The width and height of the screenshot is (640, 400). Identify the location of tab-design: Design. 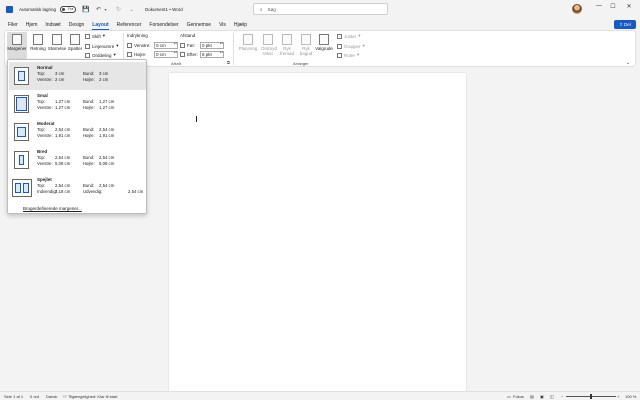
(77, 25).